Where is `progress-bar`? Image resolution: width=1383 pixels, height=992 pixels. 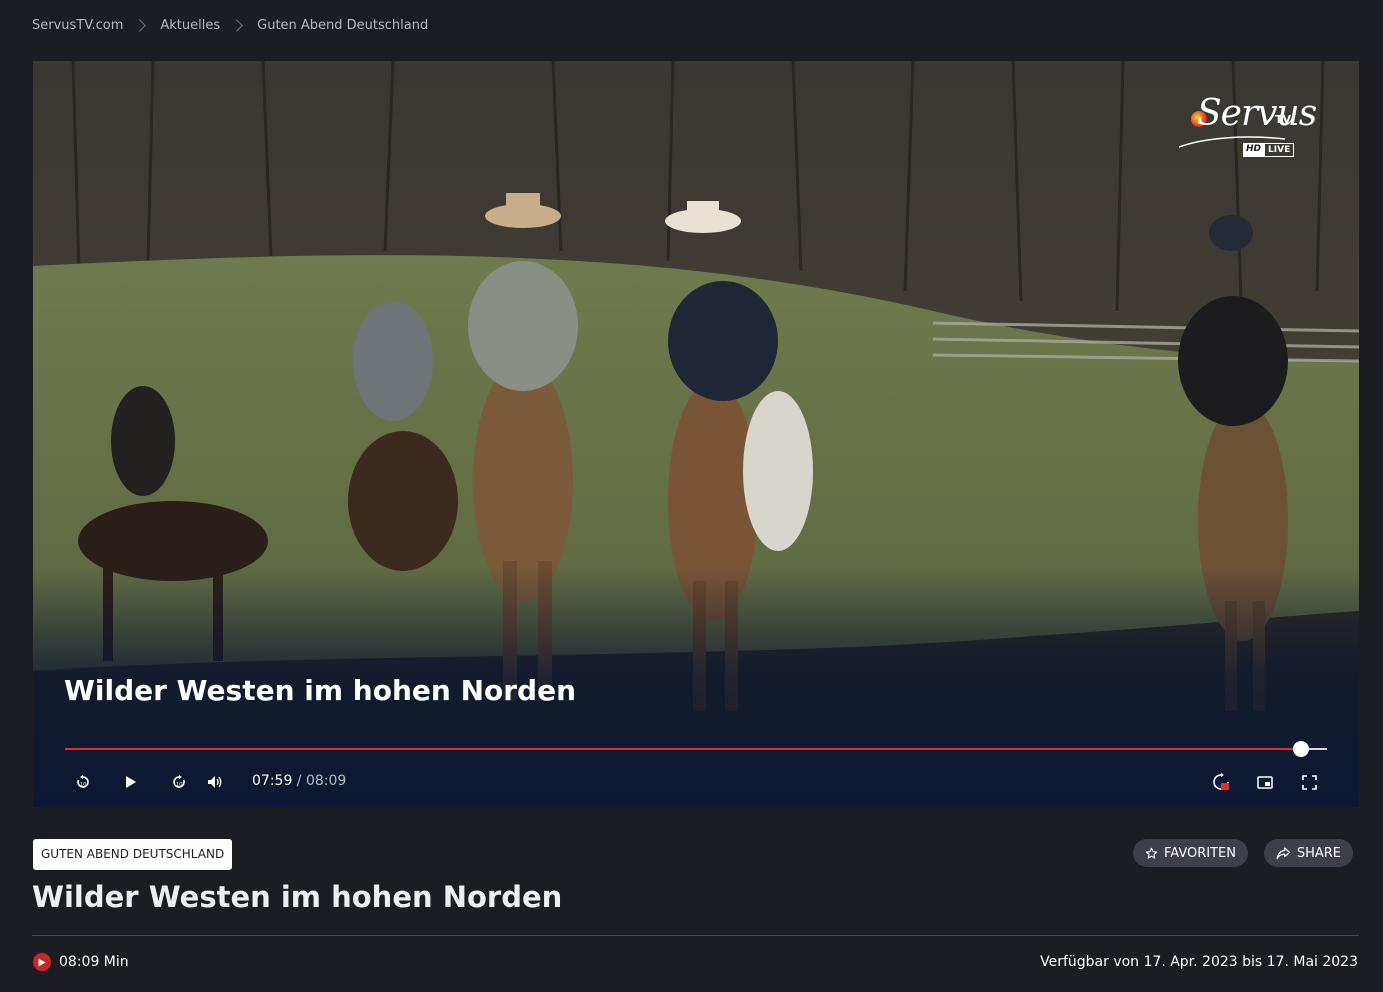
progress-bar is located at coordinates (696, 749).